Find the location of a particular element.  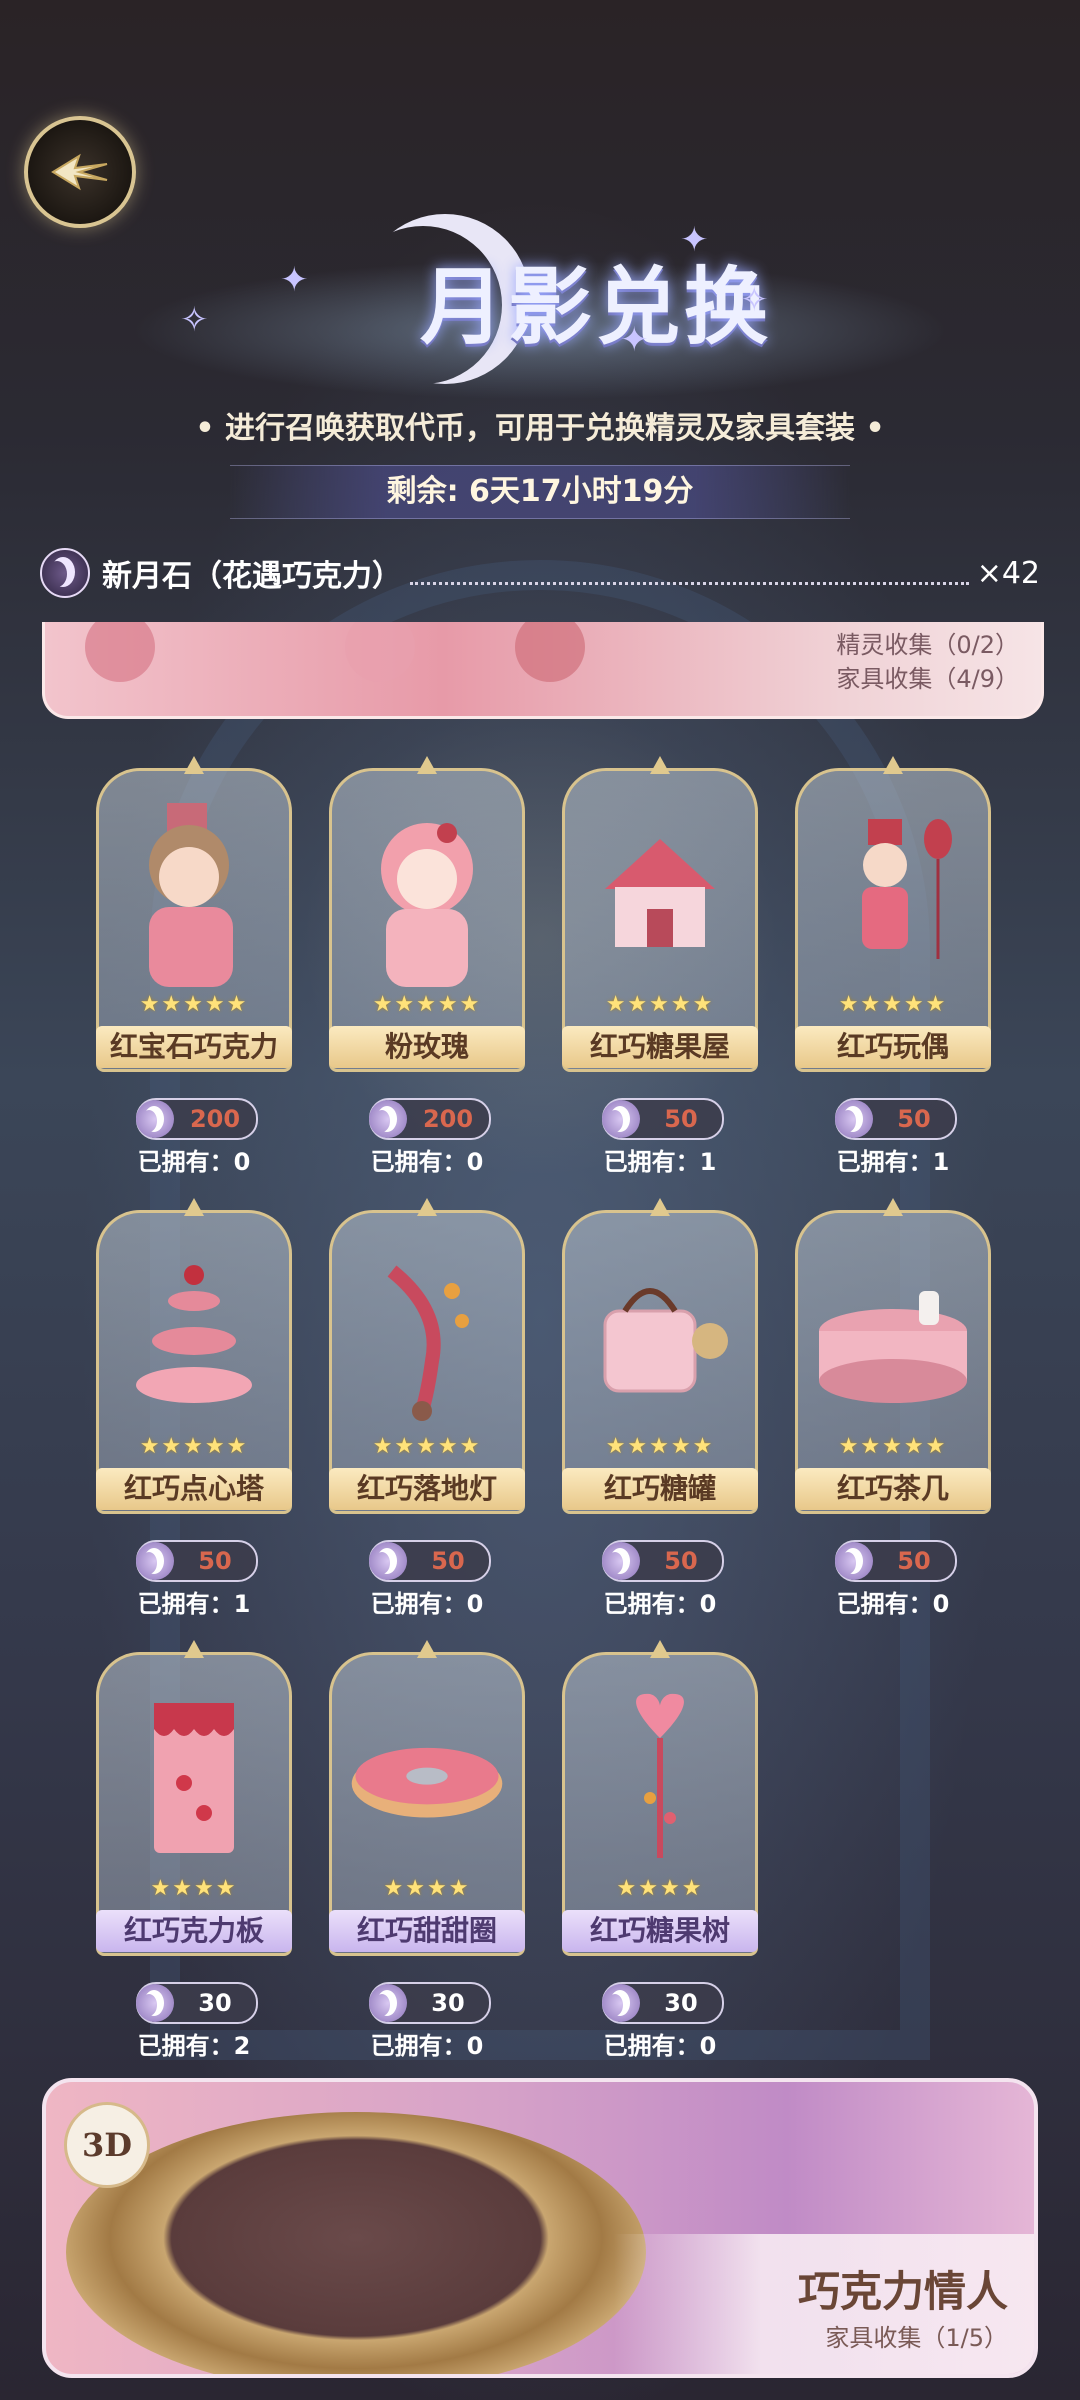

item-name: 红巧茶几 is located at coordinates (893, 1489).